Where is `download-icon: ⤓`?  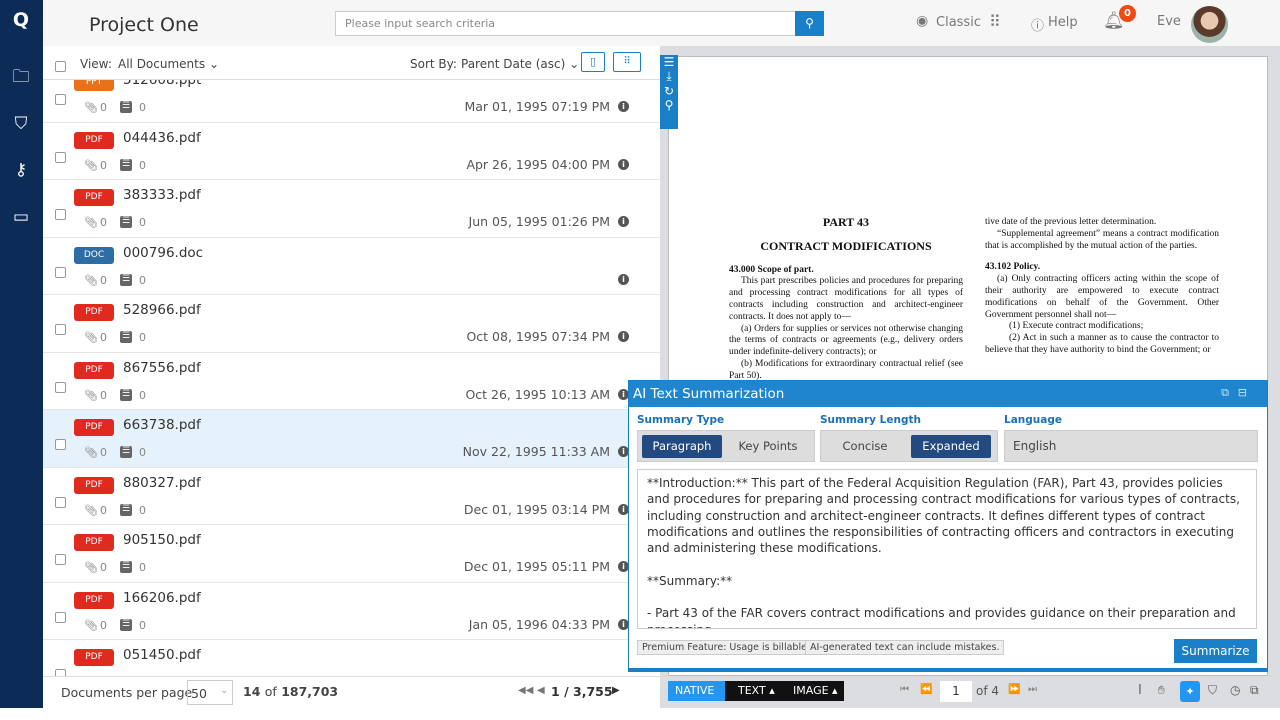
download-icon: ⤓ is located at coordinates (669, 76).